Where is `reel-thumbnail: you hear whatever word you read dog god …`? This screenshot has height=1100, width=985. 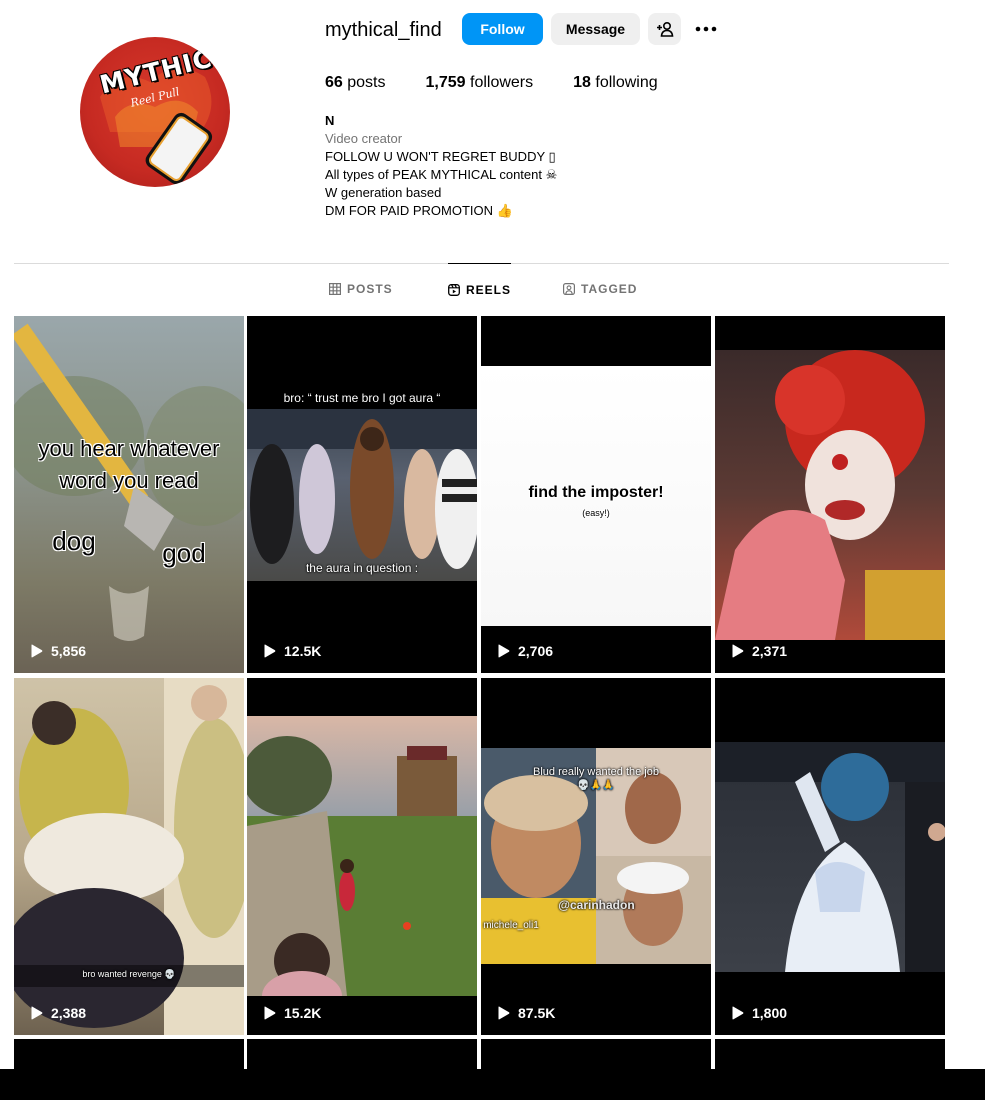
reel-thumbnail: you hear whatever word you read dog god … is located at coordinates (129, 494).